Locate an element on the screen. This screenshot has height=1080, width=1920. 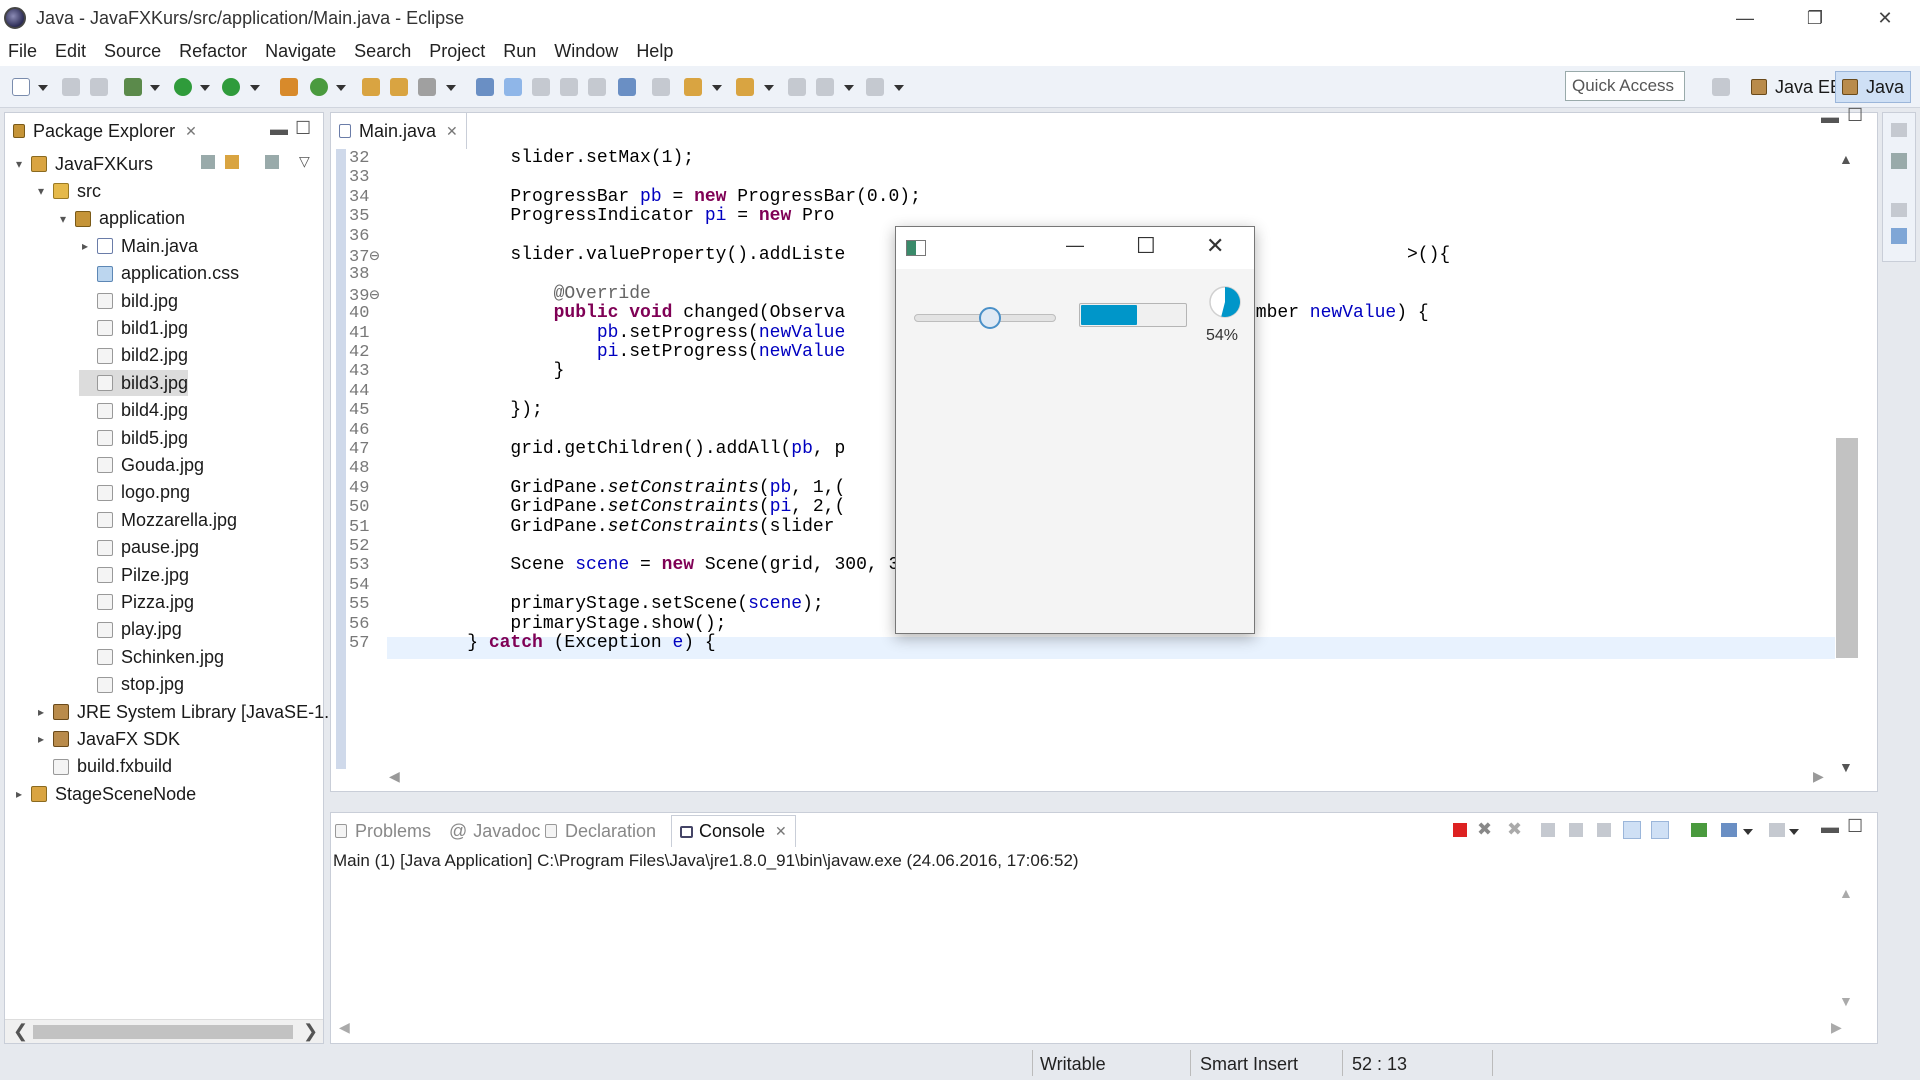
code-line: primaryStage.setScene(scene); is located at coordinates (623, 604).